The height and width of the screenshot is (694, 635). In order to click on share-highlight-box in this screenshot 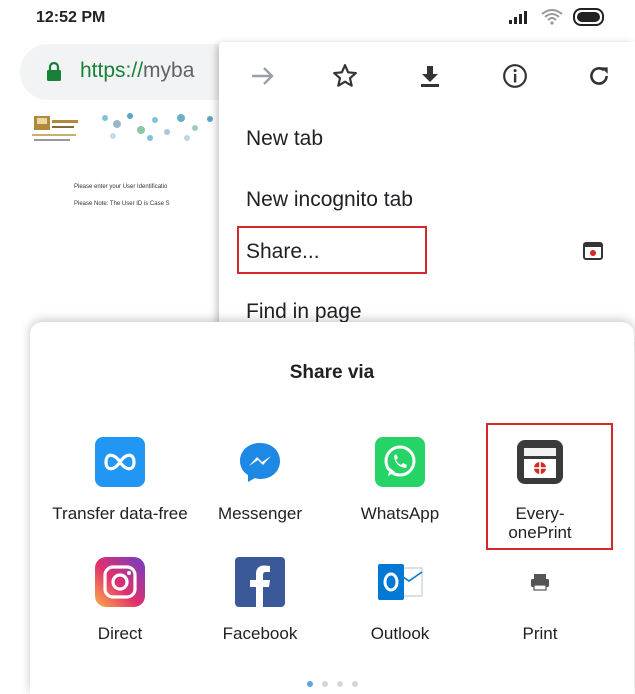, I will do `click(332, 250)`.